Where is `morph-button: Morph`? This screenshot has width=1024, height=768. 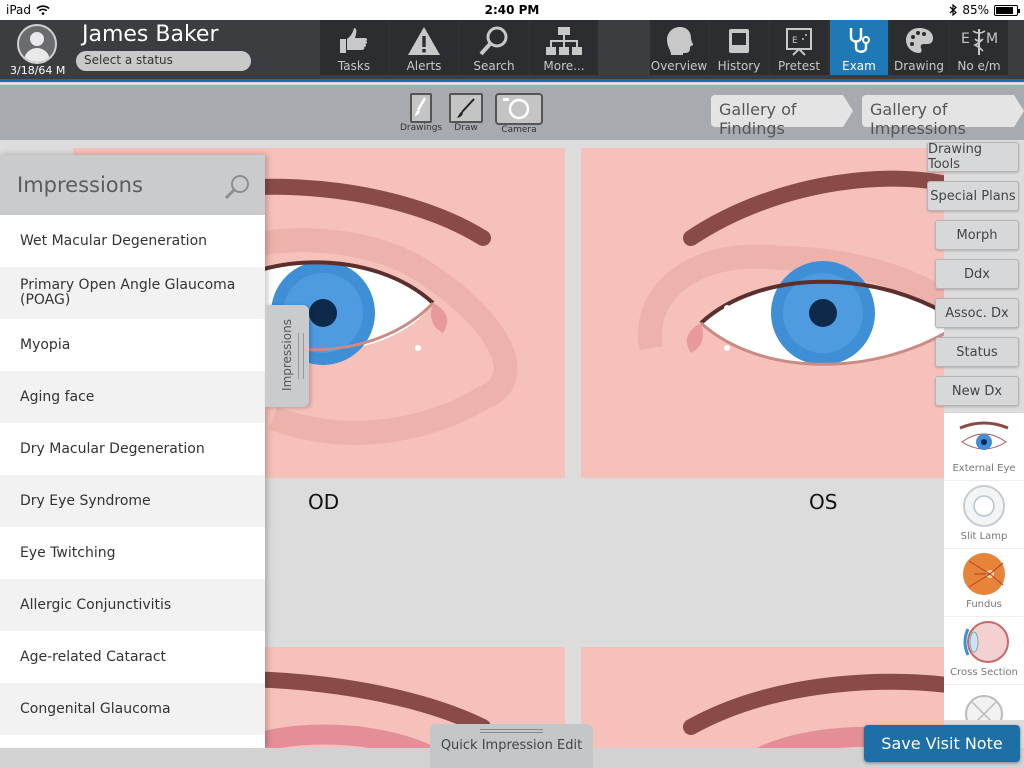
morph-button: Morph is located at coordinates (977, 235).